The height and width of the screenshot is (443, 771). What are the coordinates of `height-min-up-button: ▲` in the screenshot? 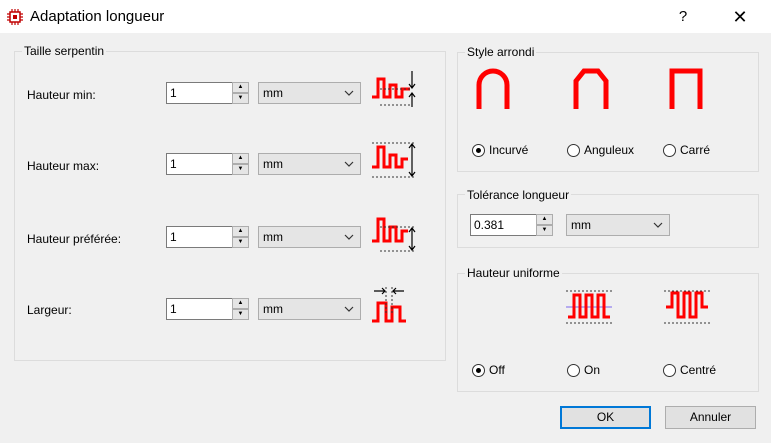 It's located at (240, 87).